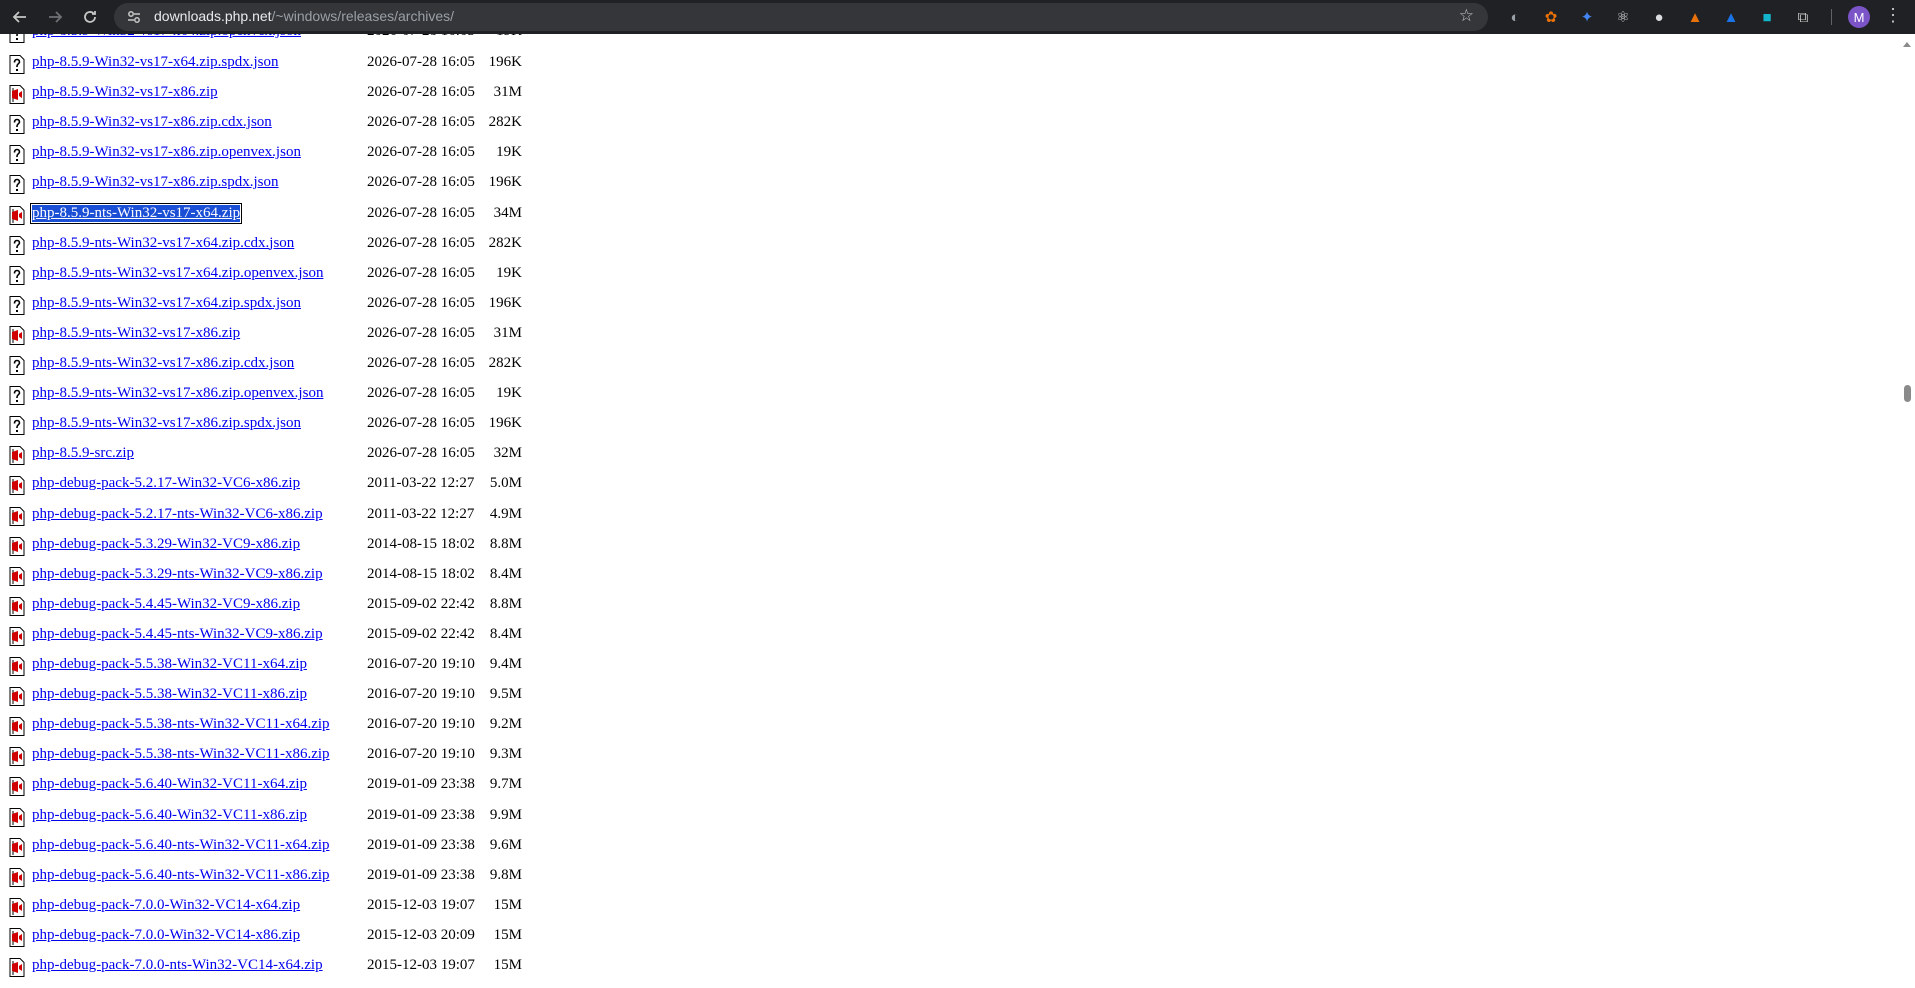  I want to click on file-link: php-8.5.9-Win32-vs17-x86.zip.spdx.json, so click(155, 182).